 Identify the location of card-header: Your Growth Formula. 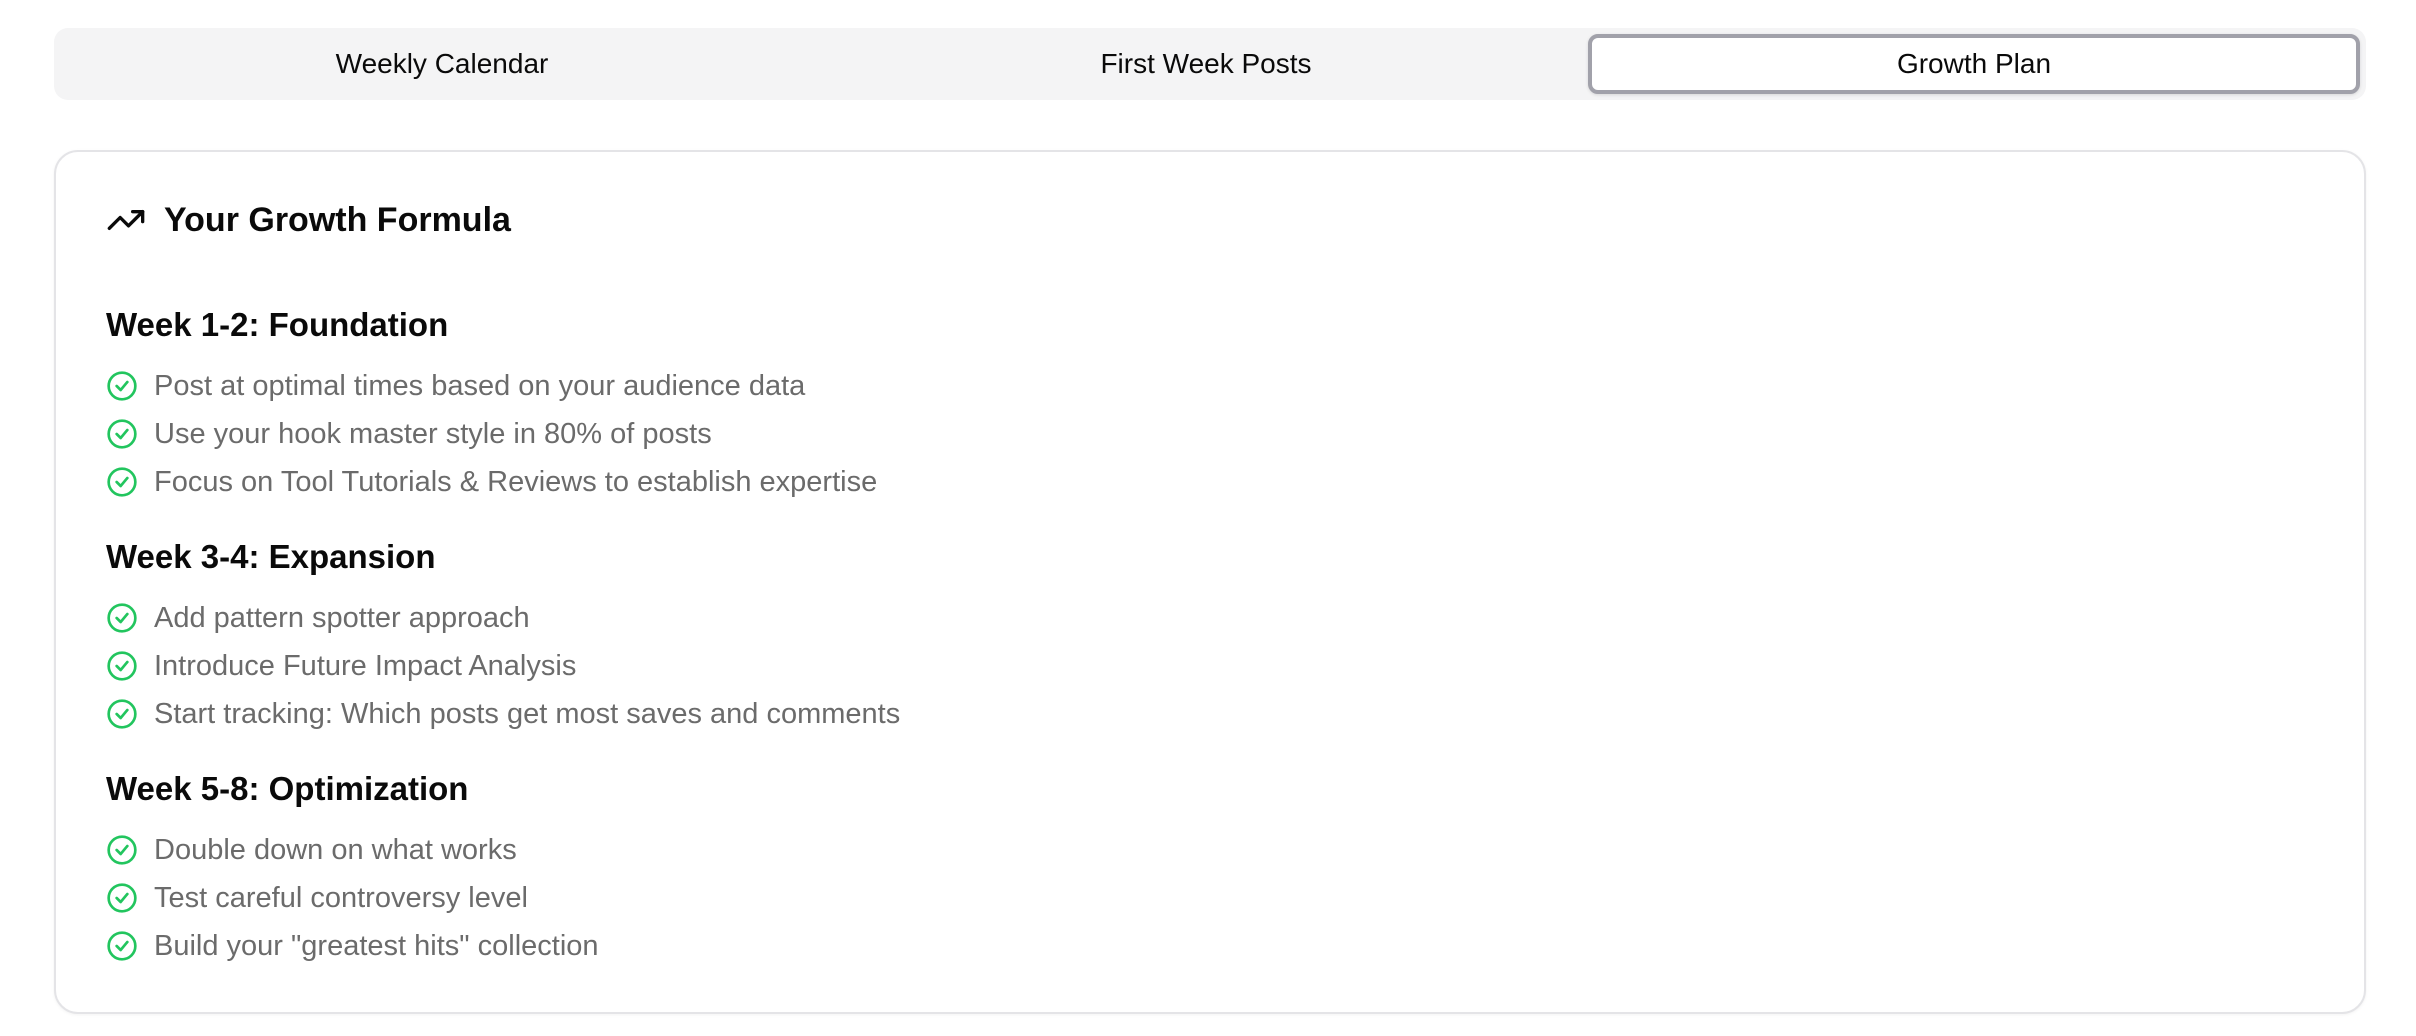
(308, 220).